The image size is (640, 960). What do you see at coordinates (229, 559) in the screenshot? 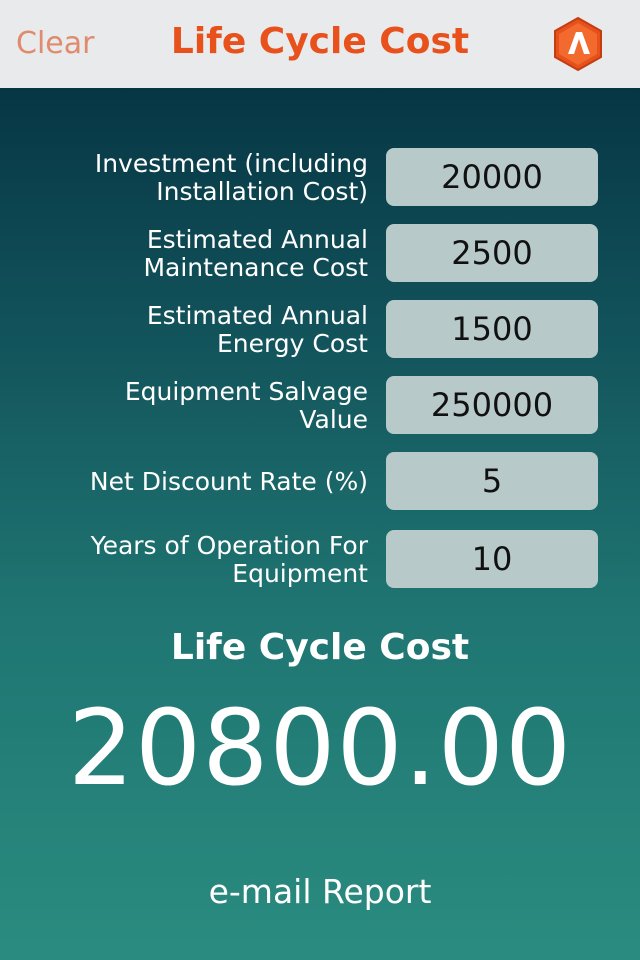
I see `years-label: Years of Operation For Equipment` at bounding box center [229, 559].